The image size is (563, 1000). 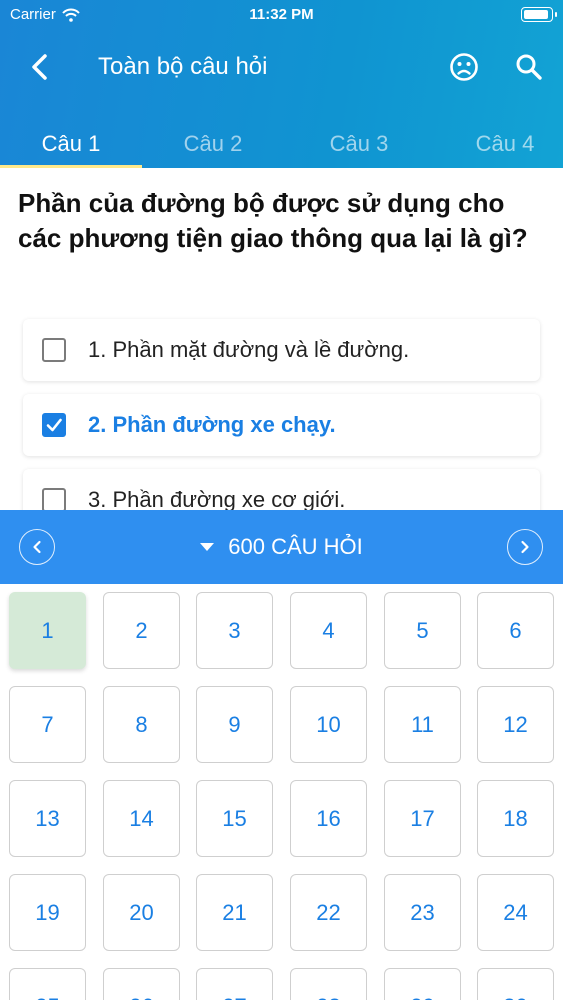 I want to click on tab-label: Câu 3, so click(x=359, y=143).